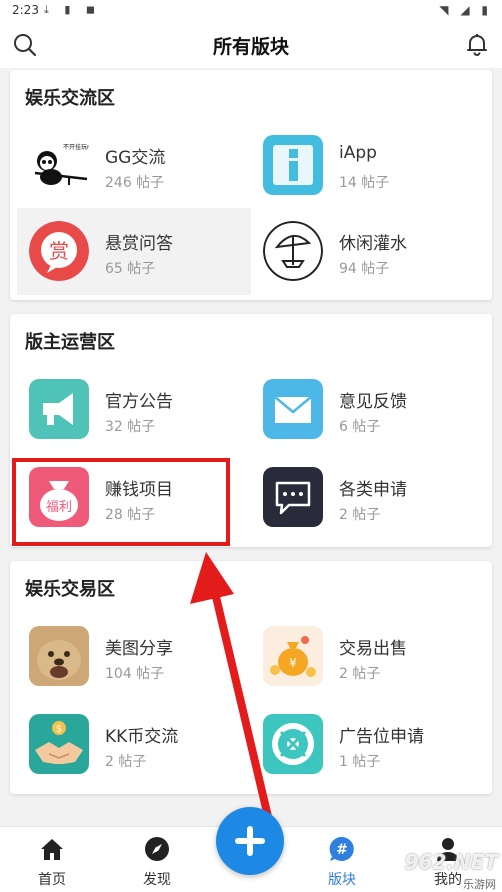  Describe the element at coordinates (157, 849) in the screenshot. I see `compass-icon` at that location.